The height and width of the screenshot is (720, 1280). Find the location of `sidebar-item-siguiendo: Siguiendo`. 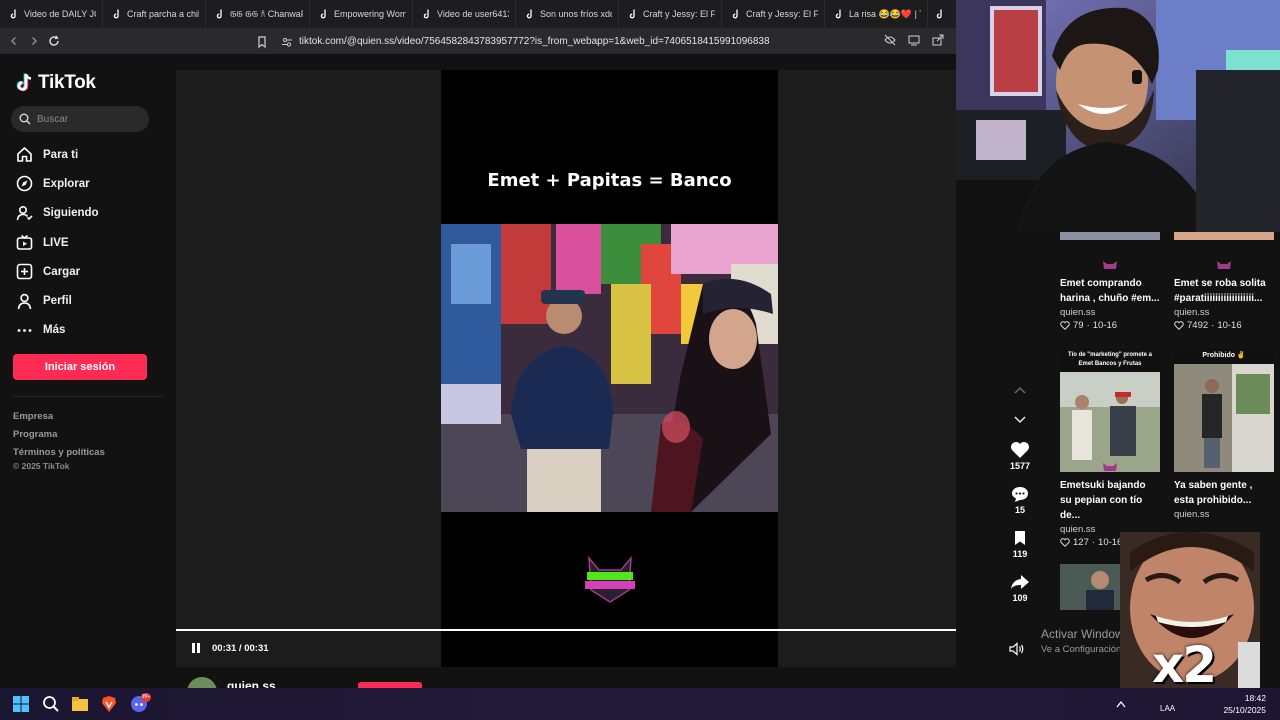

sidebar-item-siguiendo: Siguiendo is located at coordinates (57, 213).